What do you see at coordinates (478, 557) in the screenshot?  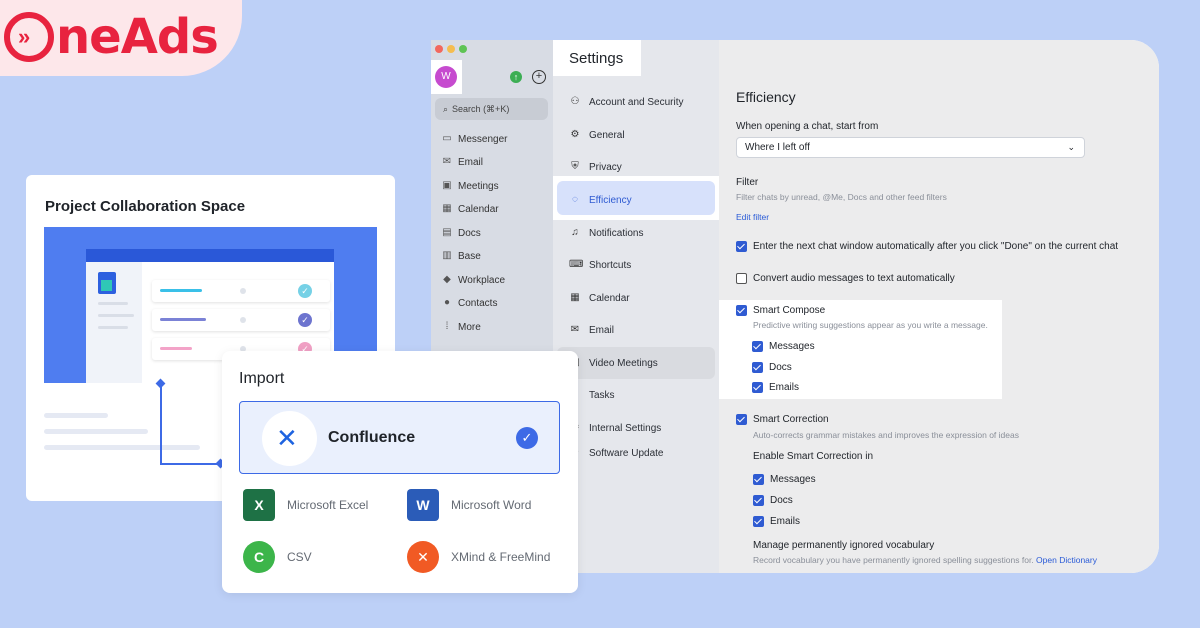 I see `import-option-xmind: ✕ XMind & FreeMind` at bounding box center [478, 557].